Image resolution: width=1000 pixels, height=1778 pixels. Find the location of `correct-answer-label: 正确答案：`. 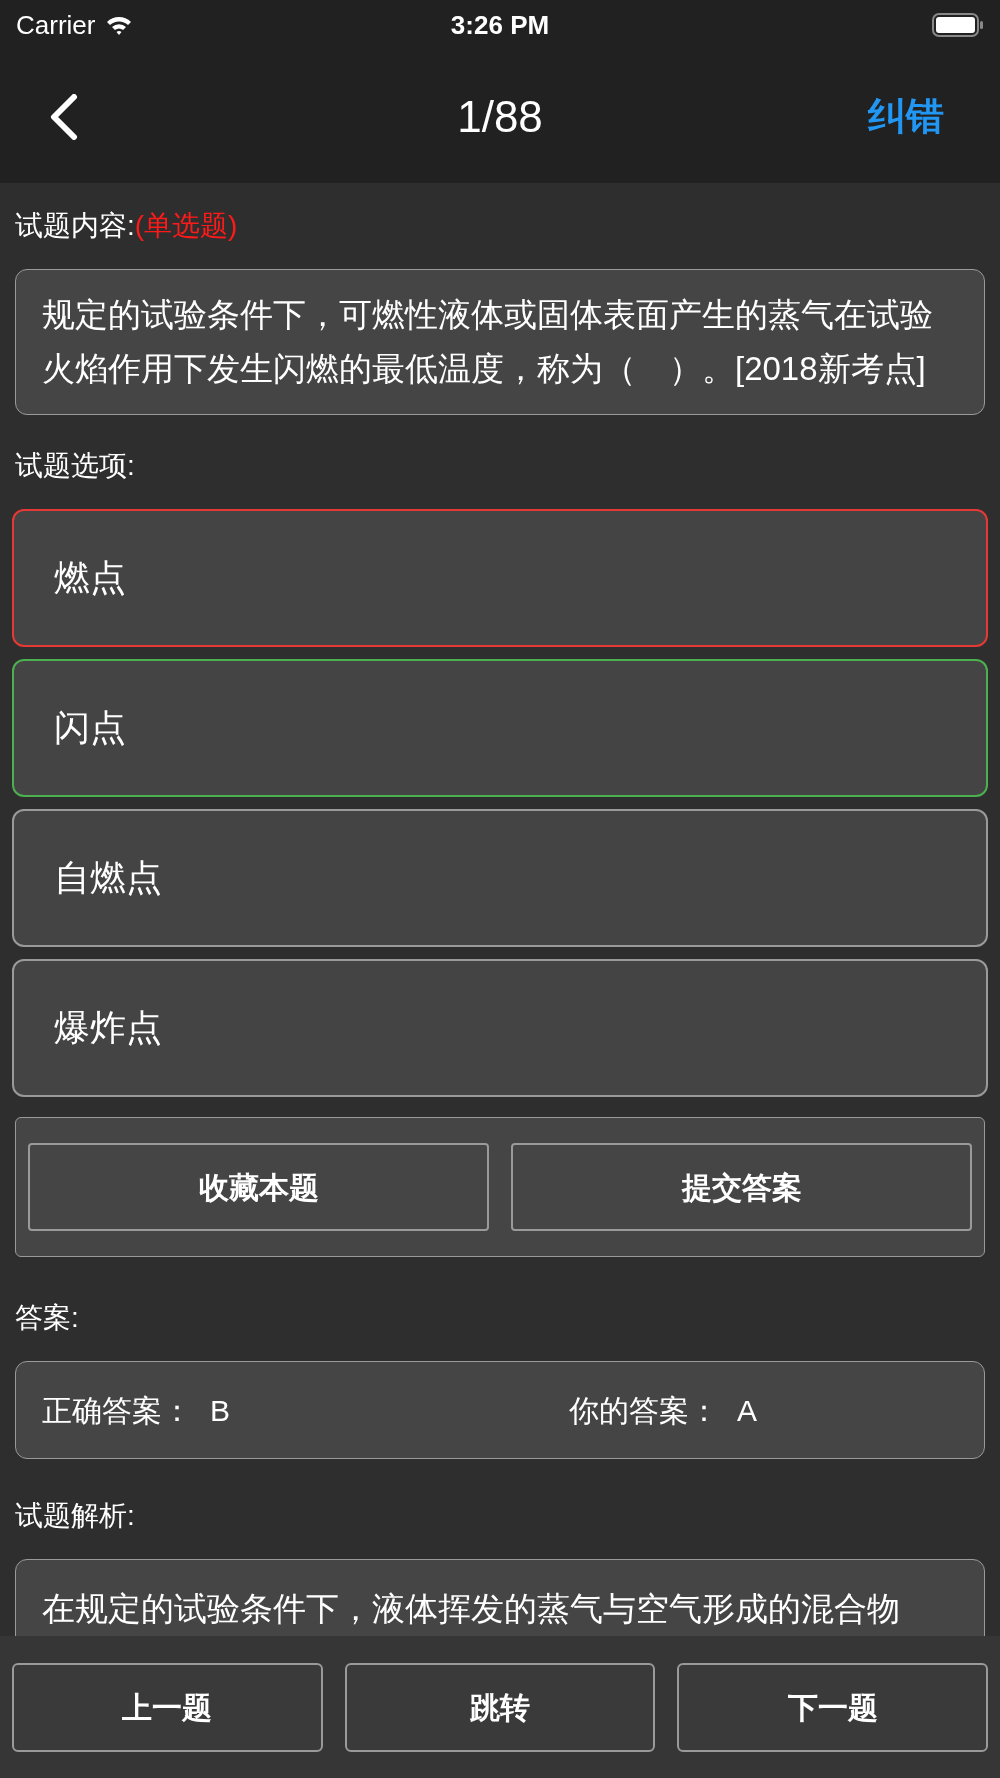

correct-answer-label: 正确答案： is located at coordinates (117, 1410).